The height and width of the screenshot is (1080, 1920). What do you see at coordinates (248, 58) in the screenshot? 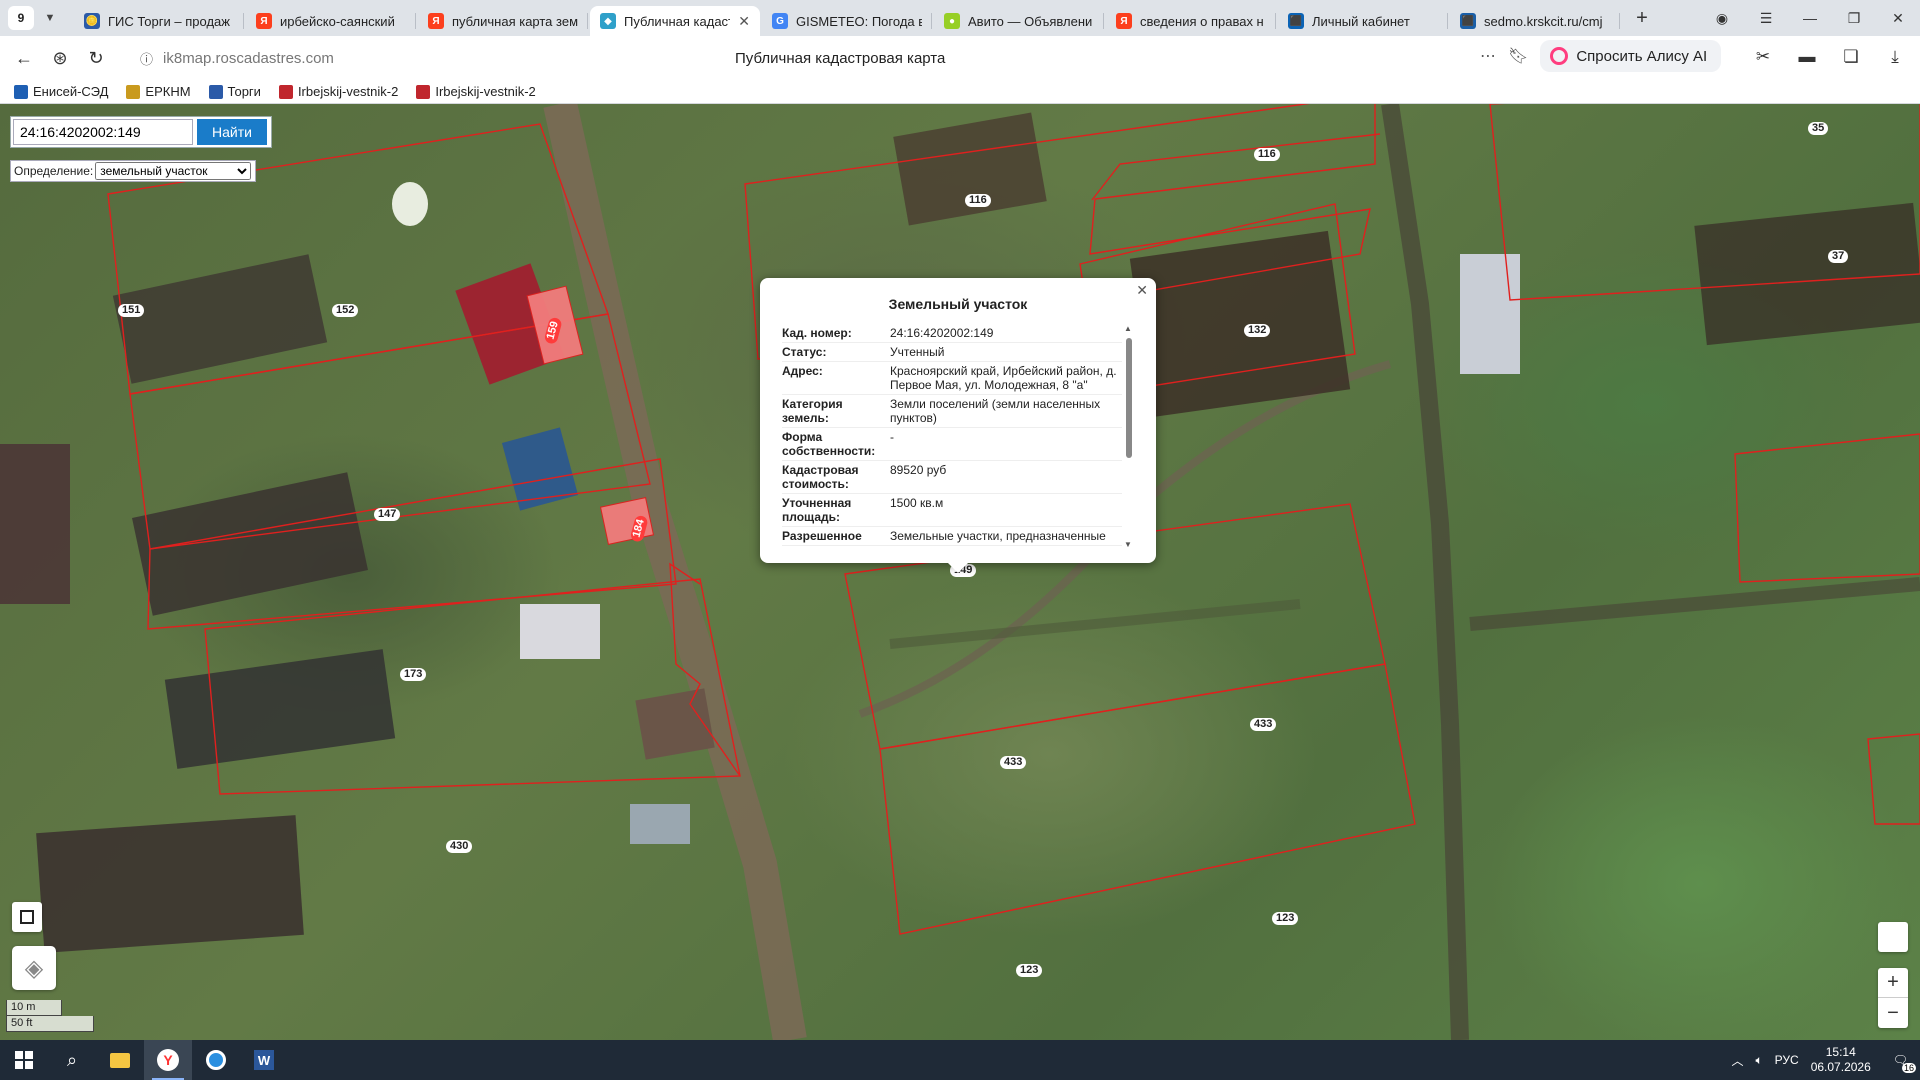
I see `url-text: ik8map.roscadastres.com` at bounding box center [248, 58].